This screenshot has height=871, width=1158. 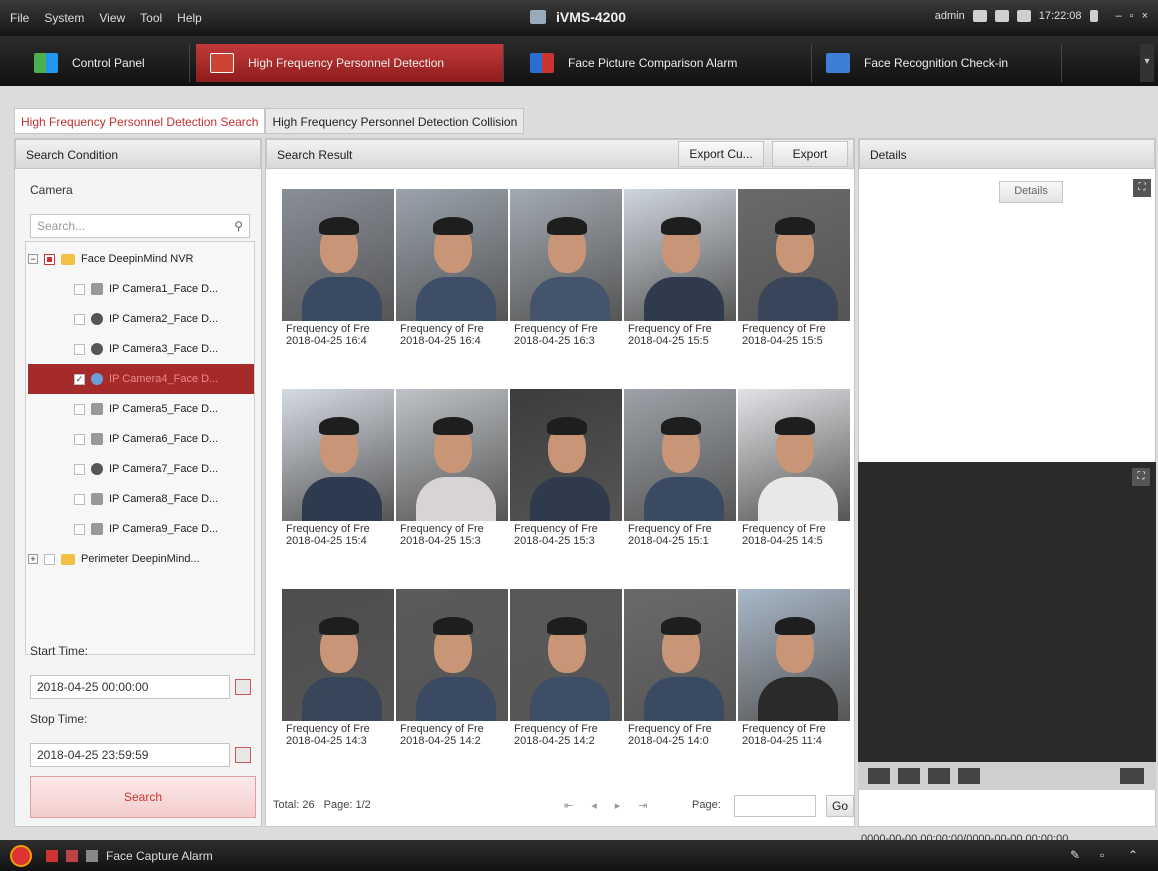 I want to click on thumbnail-caption: Frequency of Fre 2018-04-25 15:5, so click(x=799, y=335).